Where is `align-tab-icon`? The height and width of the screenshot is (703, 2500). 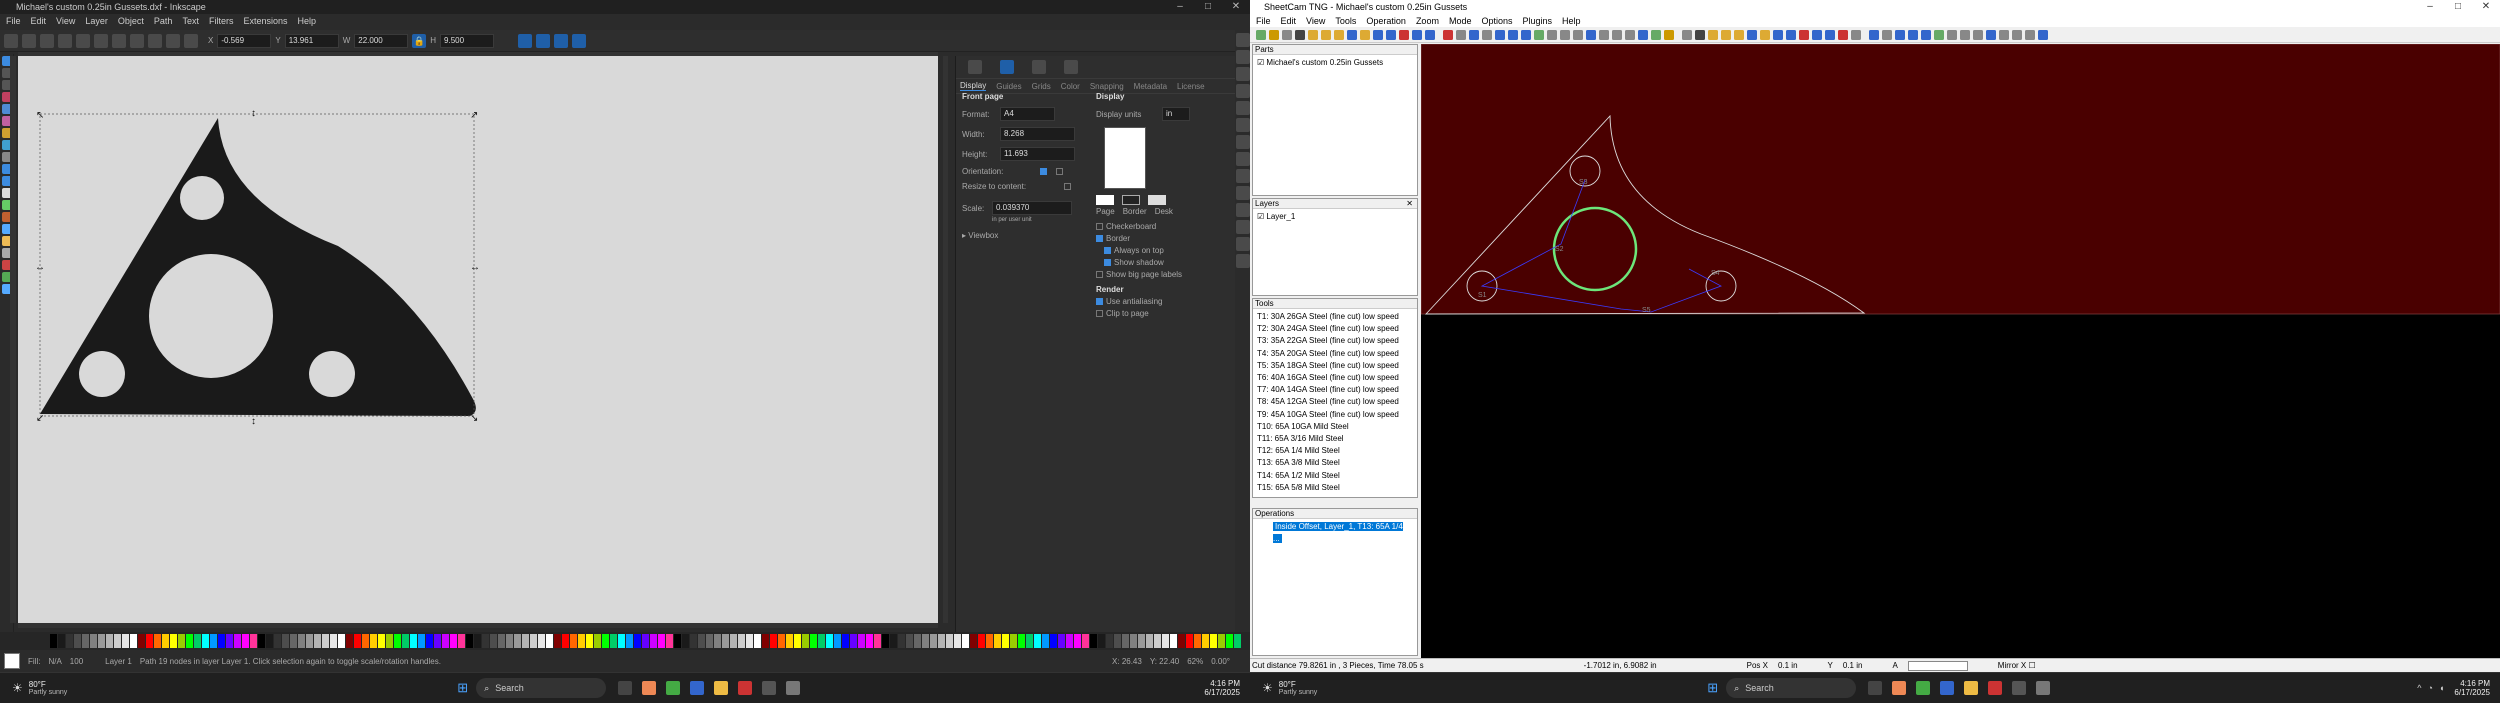
align-tab-icon is located at coordinates (1071, 67).